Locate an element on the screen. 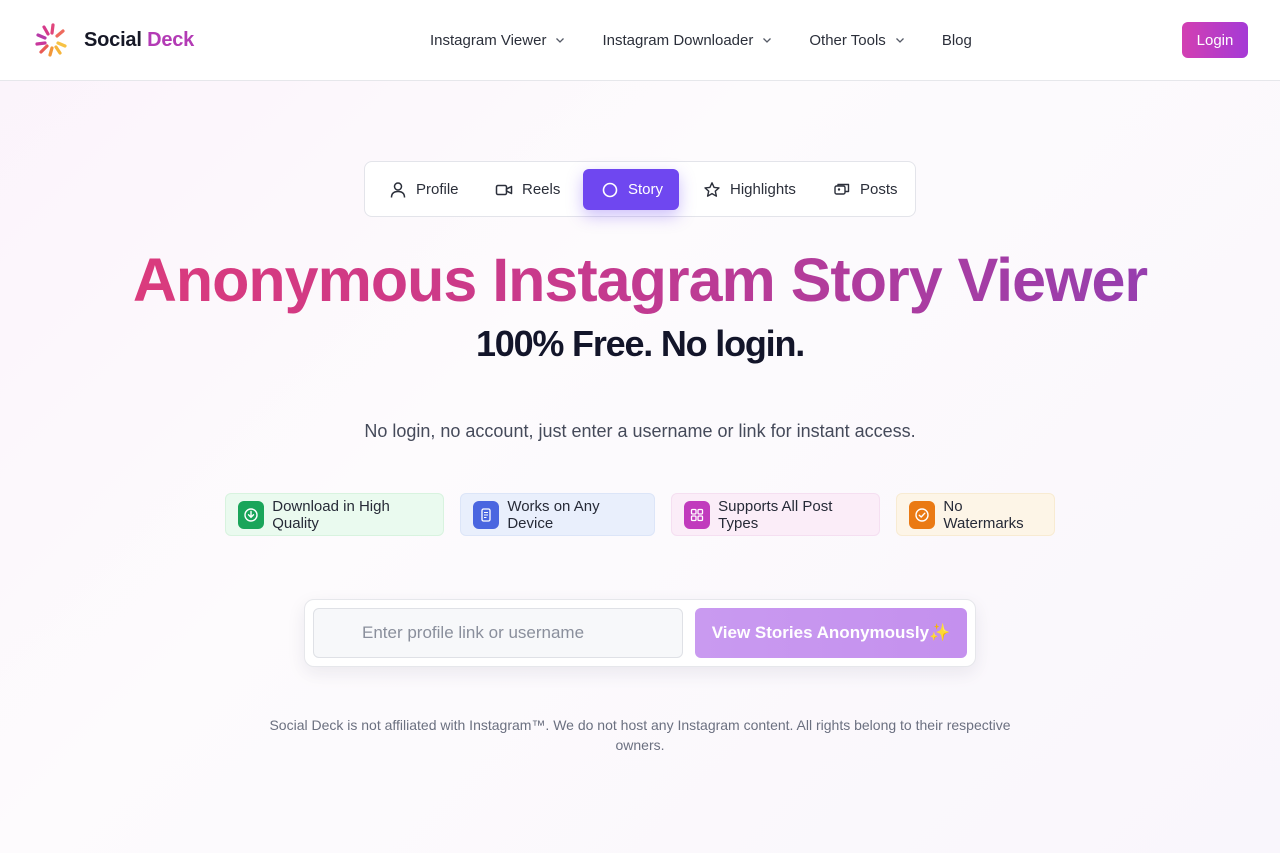 The height and width of the screenshot is (853, 1280). search-form: View Stories Anonymously✨ is located at coordinates (640, 633).